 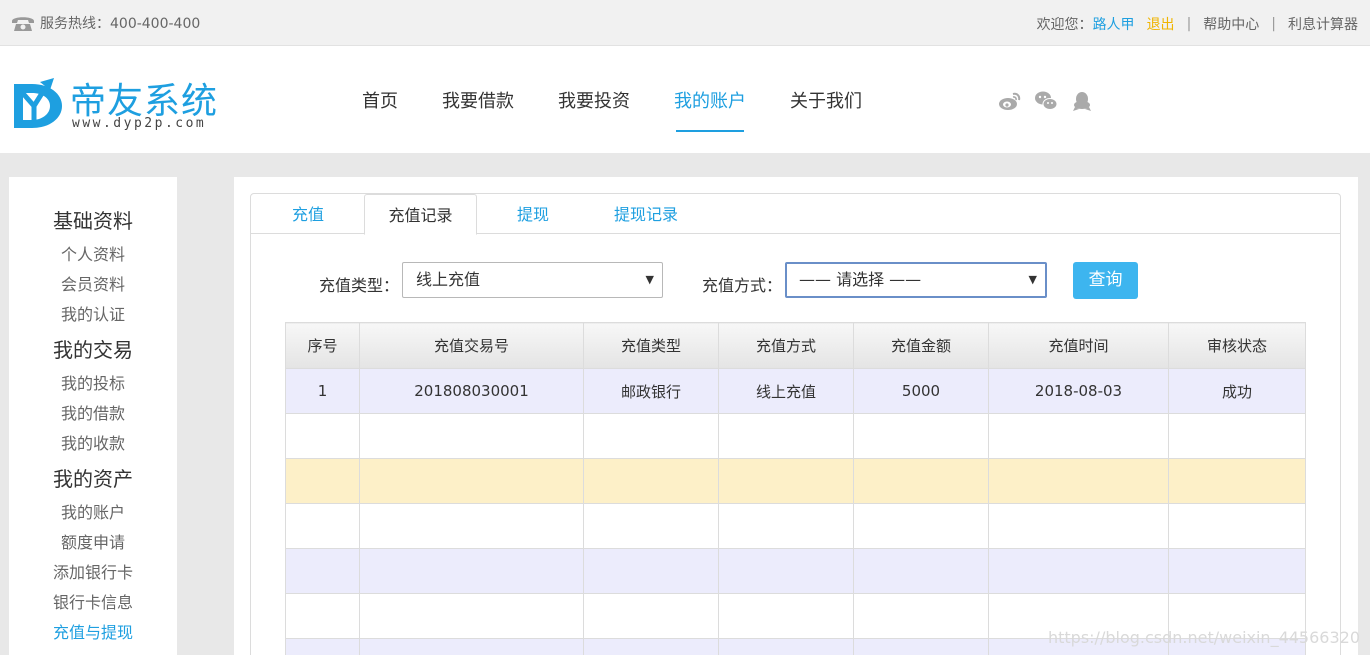 What do you see at coordinates (322, 345) in the screenshot?
I see `column-header: 序号` at bounding box center [322, 345].